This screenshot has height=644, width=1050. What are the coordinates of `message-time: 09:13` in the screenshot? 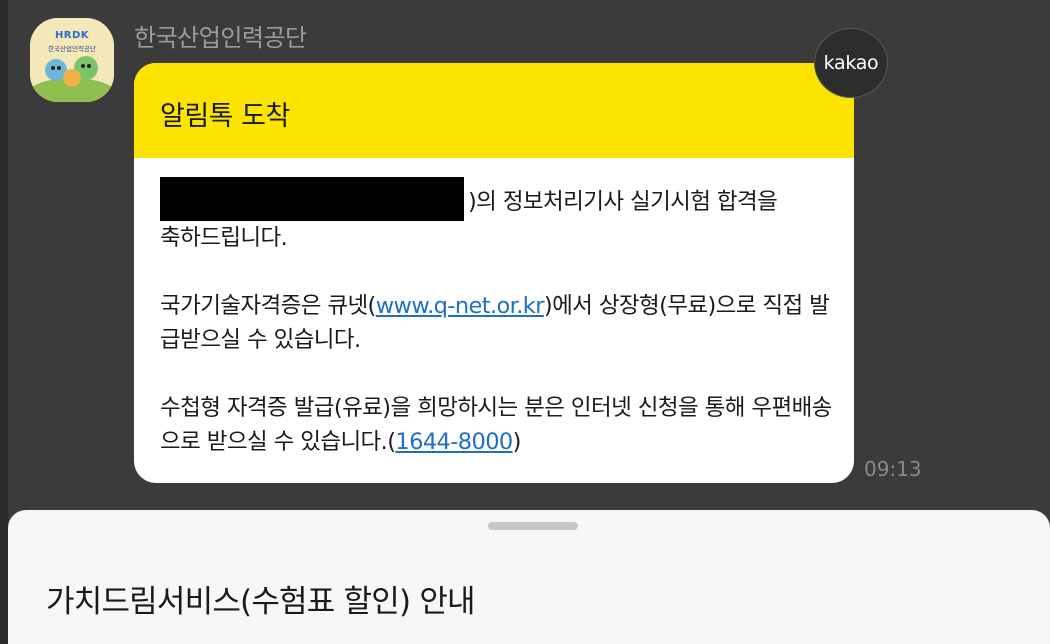 It's located at (893, 469).